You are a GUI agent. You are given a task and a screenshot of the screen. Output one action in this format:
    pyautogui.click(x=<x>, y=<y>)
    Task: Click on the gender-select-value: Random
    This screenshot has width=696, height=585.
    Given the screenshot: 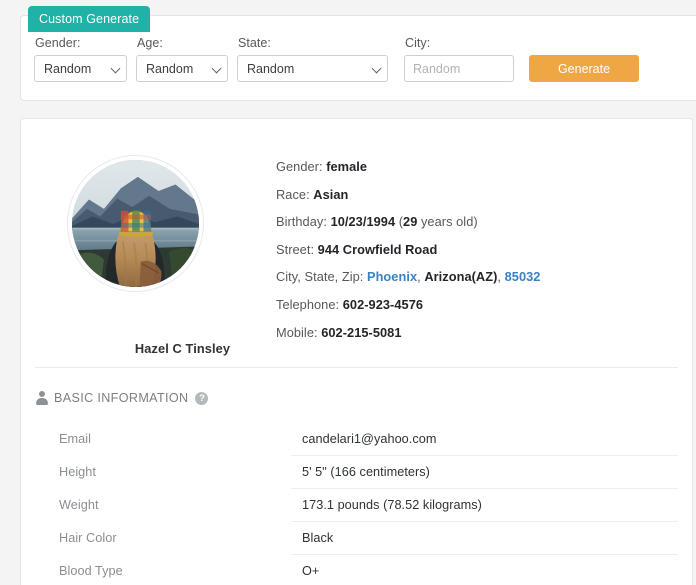 What is the action you would take?
    pyautogui.click(x=68, y=68)
    